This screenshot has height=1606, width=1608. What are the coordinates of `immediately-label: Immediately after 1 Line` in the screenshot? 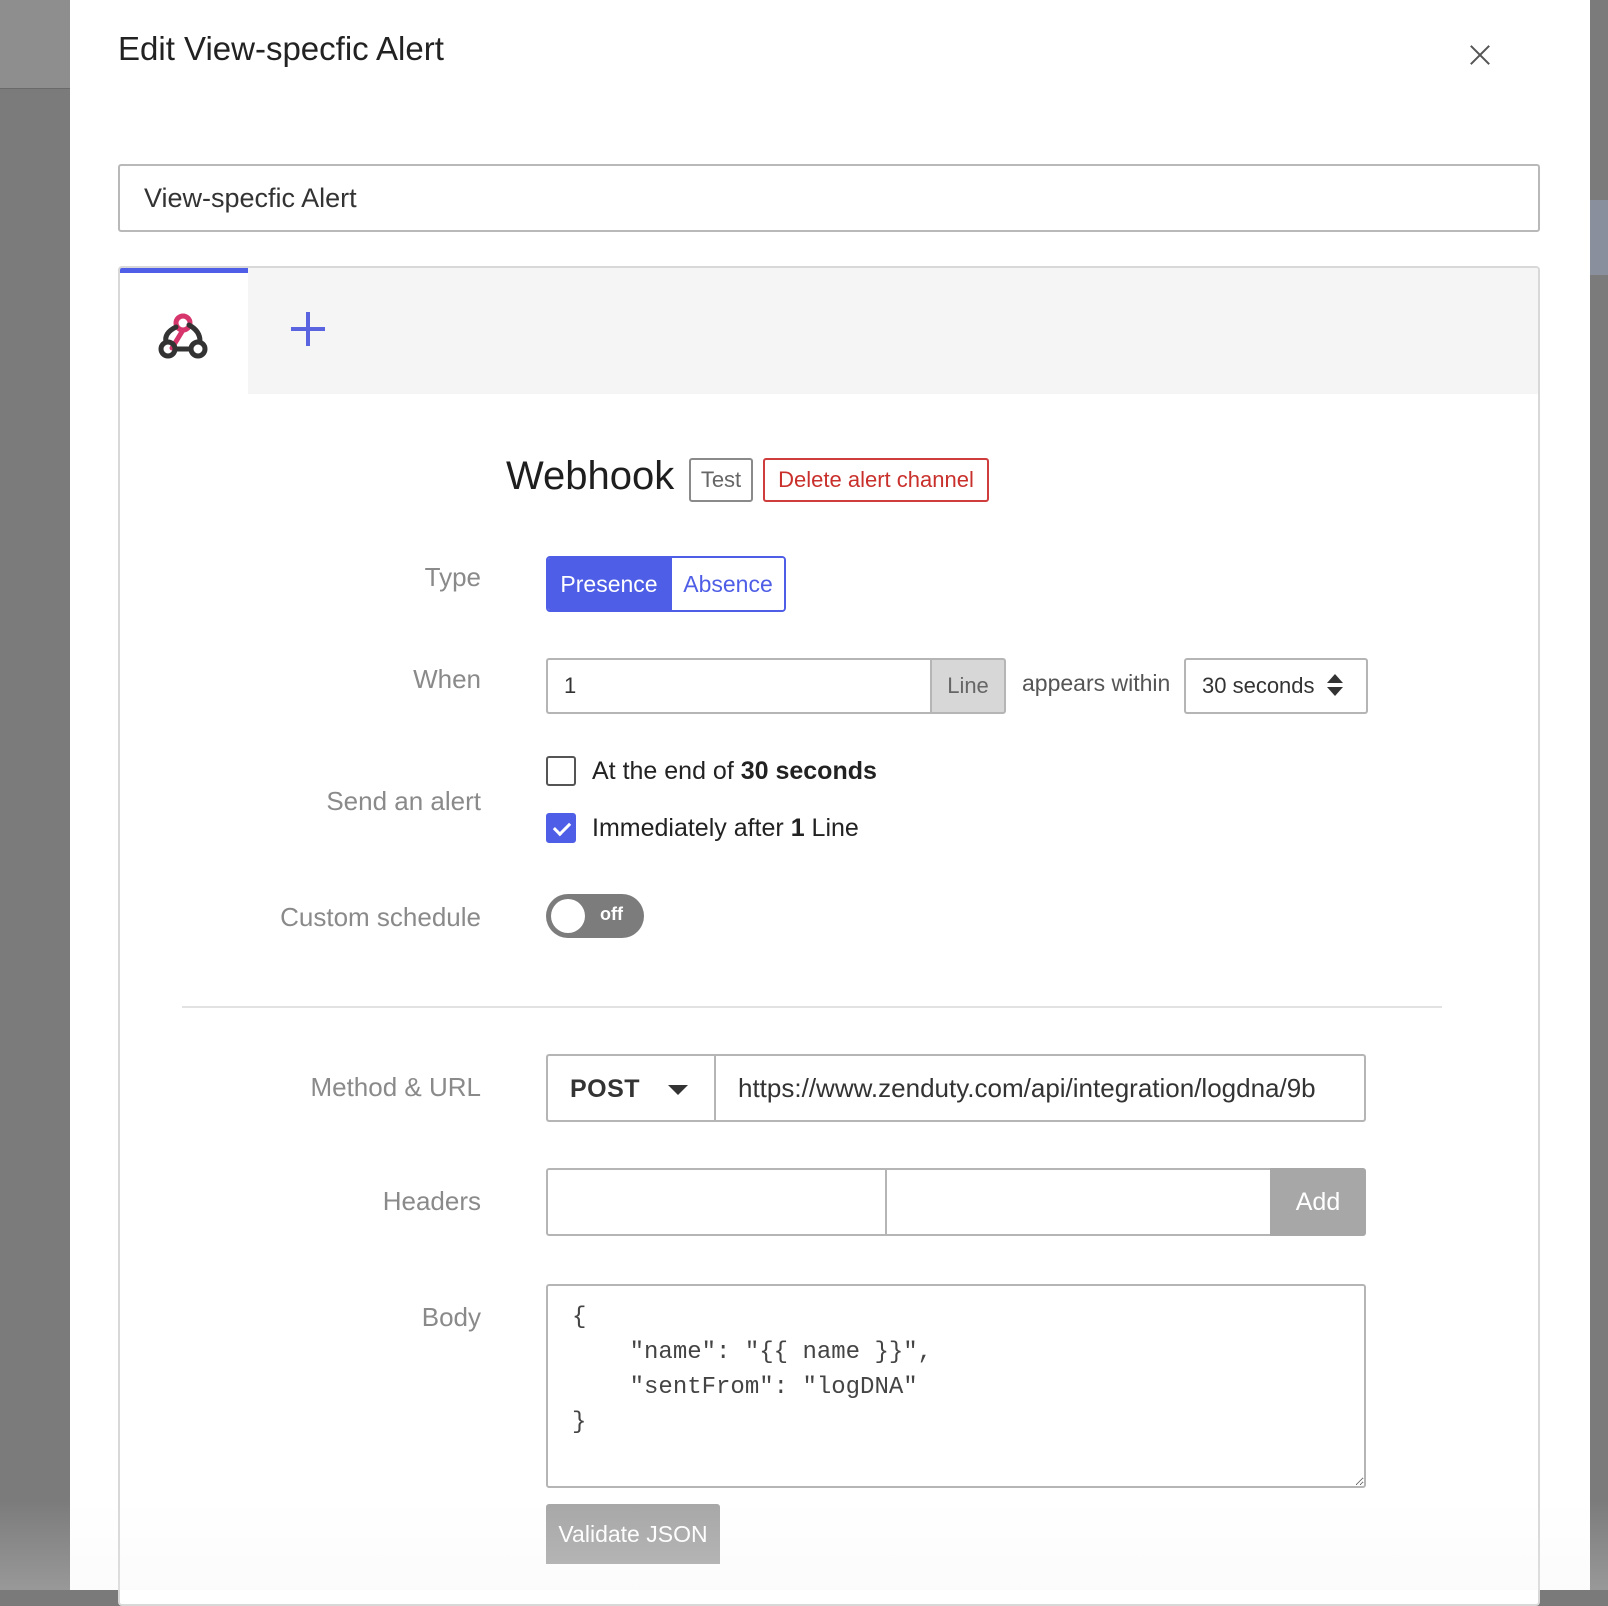 It's located at (725, 827).